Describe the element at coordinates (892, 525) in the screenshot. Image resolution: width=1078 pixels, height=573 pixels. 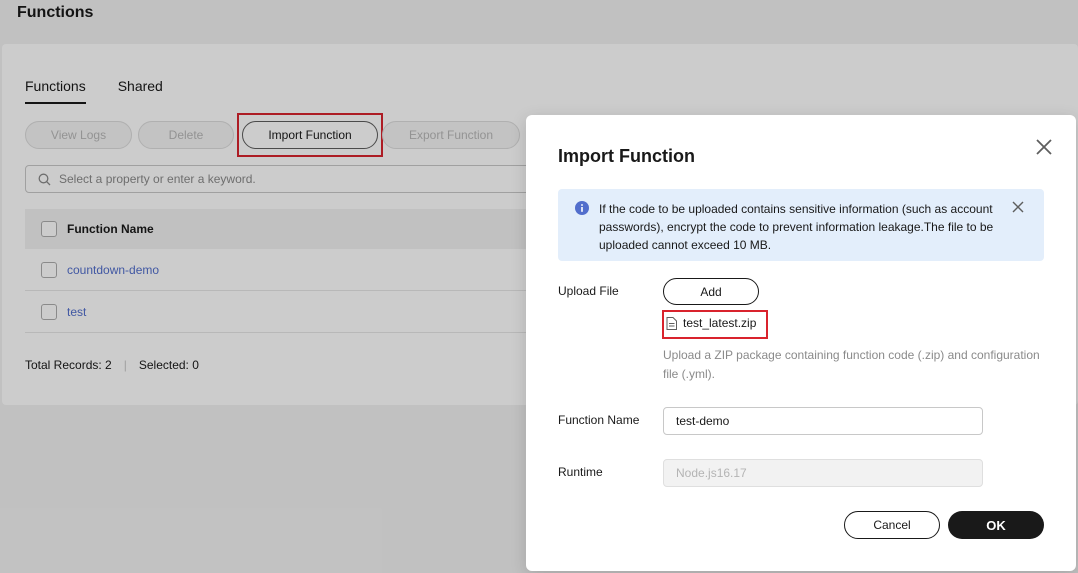
I see `cancel-button: Cancel` at that location.